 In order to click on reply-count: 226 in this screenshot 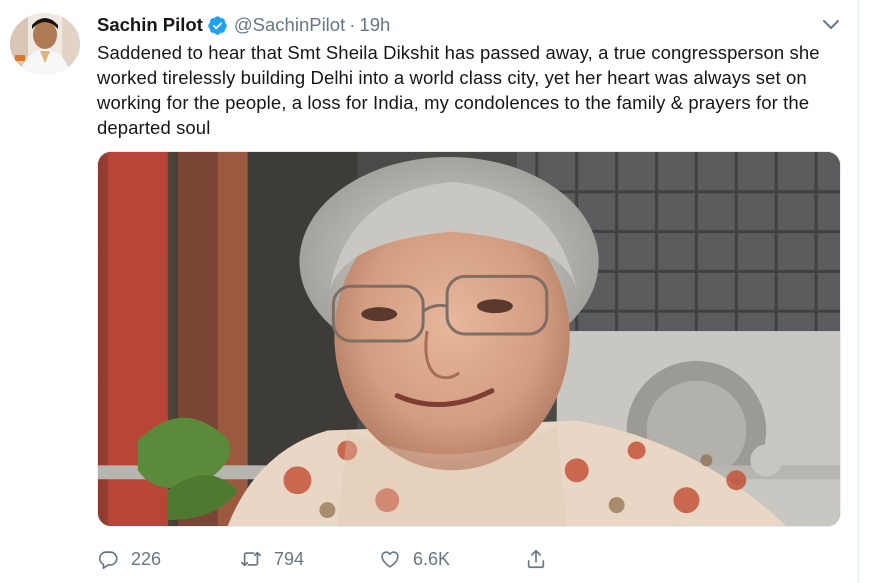, I will do `click(146, 558)`.